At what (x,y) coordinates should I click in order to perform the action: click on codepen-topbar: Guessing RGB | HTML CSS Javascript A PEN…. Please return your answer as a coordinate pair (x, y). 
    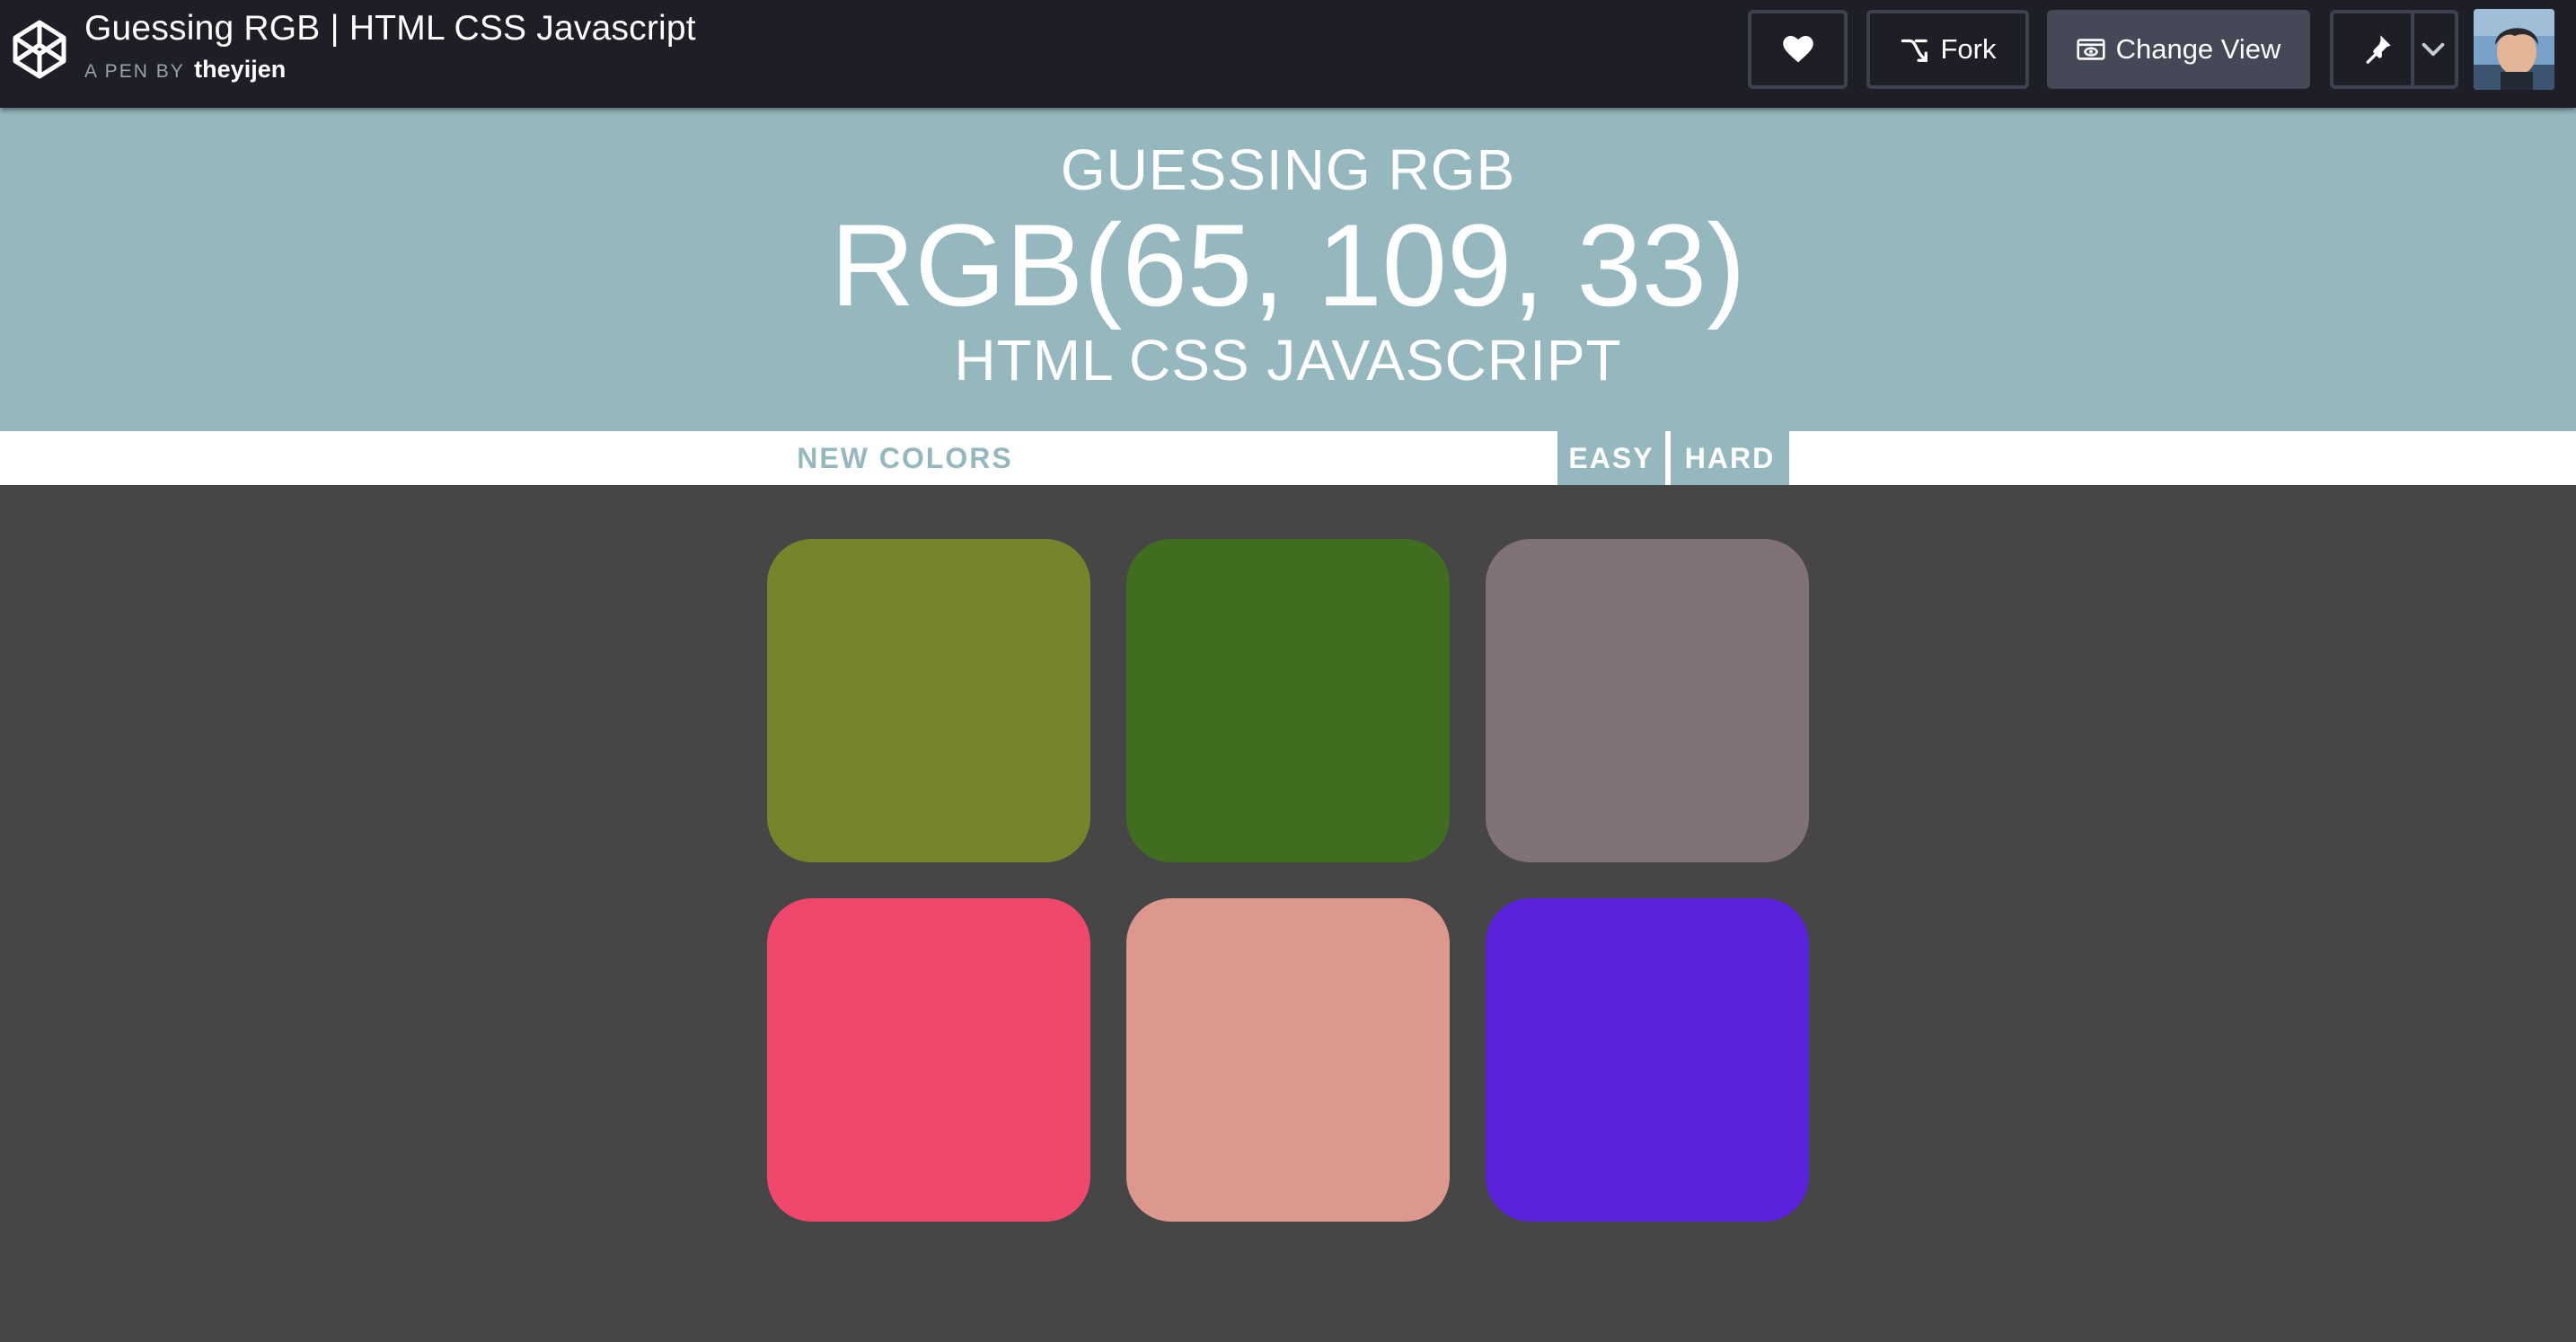
    Looking at the image, I should click on (1288, 54).